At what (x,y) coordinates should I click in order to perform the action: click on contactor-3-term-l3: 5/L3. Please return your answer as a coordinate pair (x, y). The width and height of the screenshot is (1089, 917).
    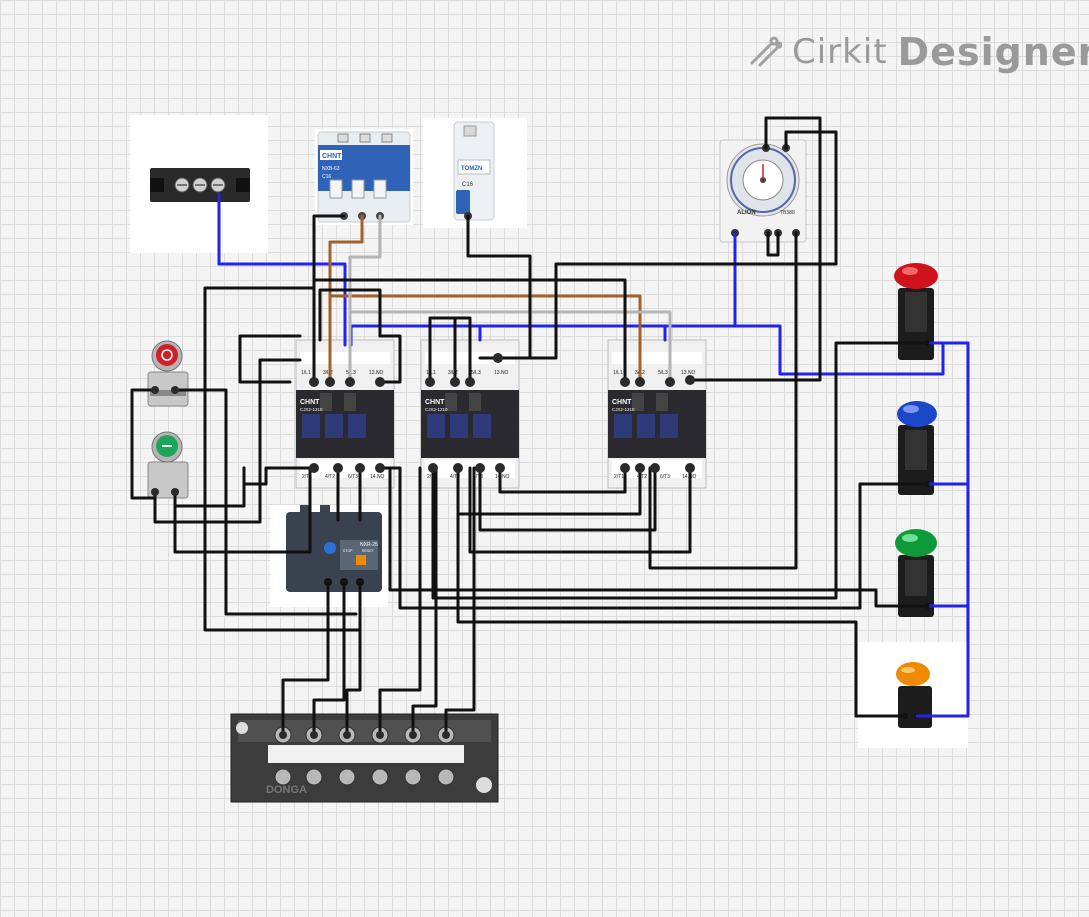
    Looking at the image, I should click on (663, 373).